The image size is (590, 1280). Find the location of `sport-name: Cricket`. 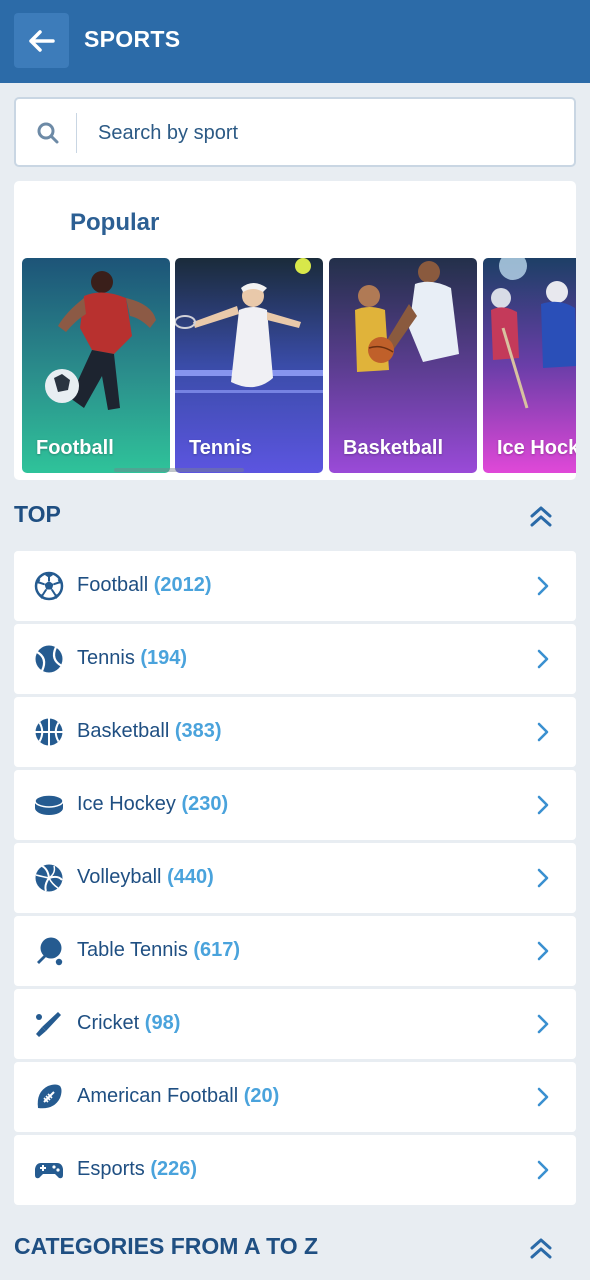

sport-name: Cricket is located at coordinates (108, 1023).